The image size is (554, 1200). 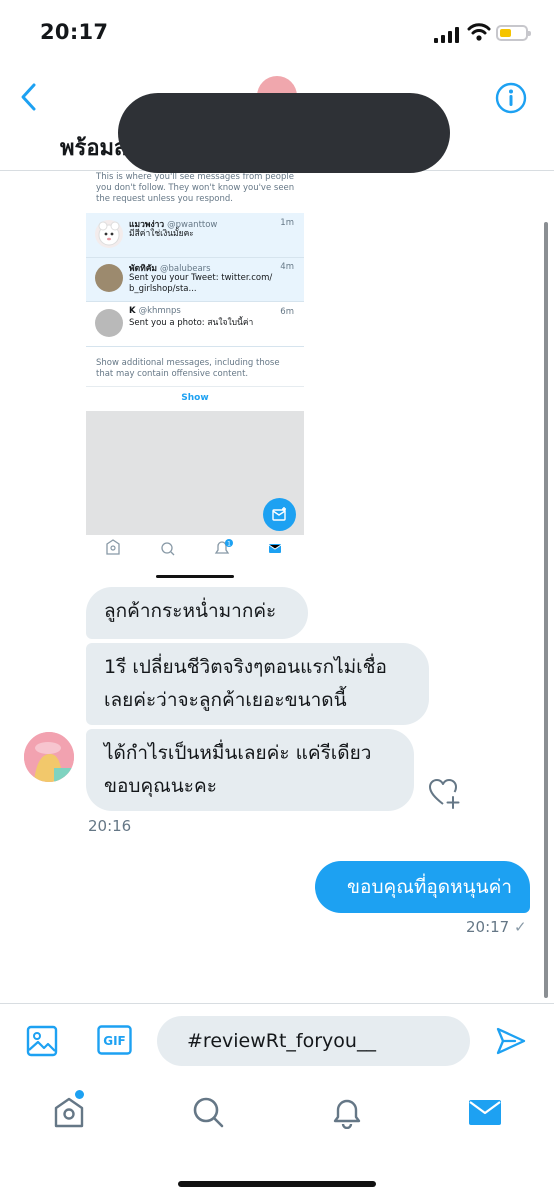 What do you see at coordinates (447, 35) in the screenshot?
I see `cellular-signal-icon` at bounding box center [447, 35].